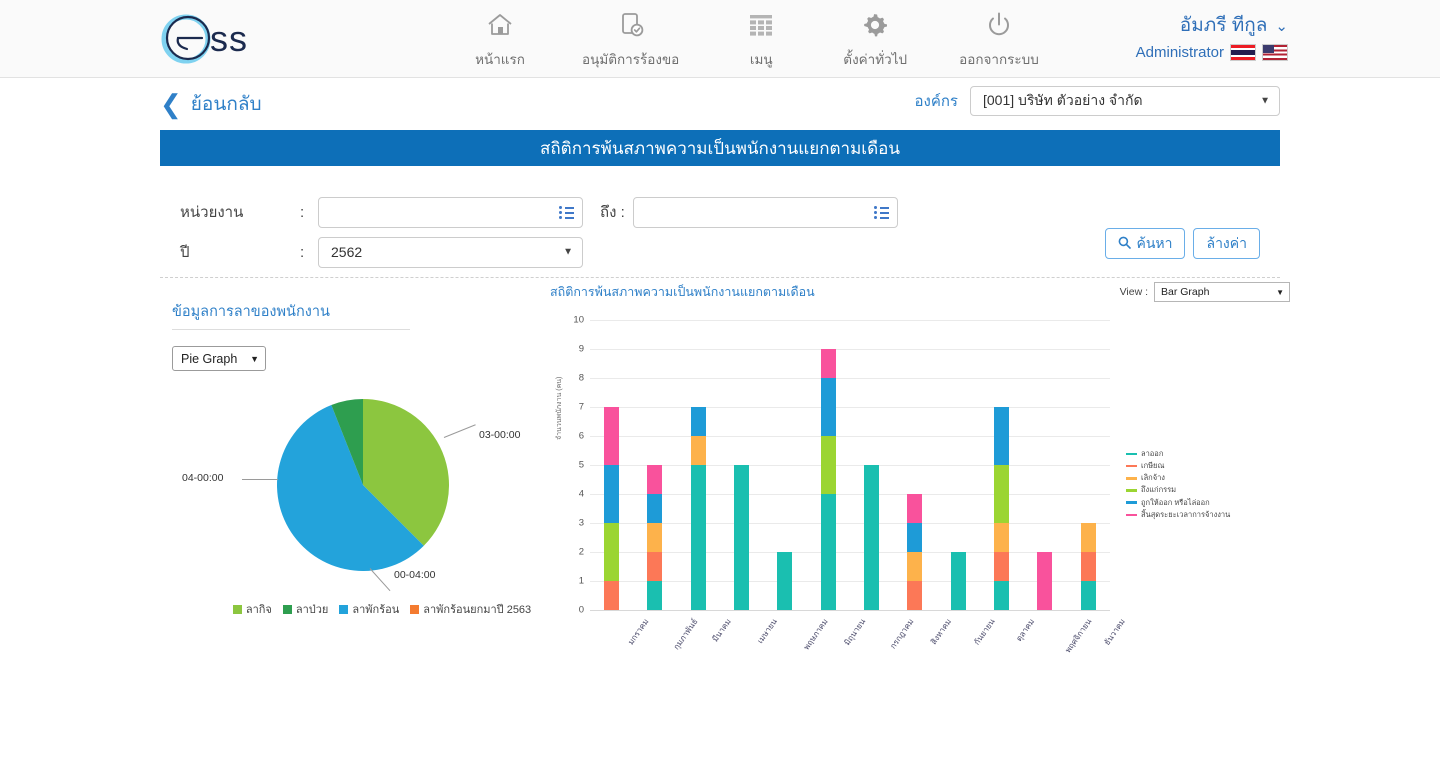  I want to click on back-button: ❮ ย้อนกลับ, so click(211, 104).